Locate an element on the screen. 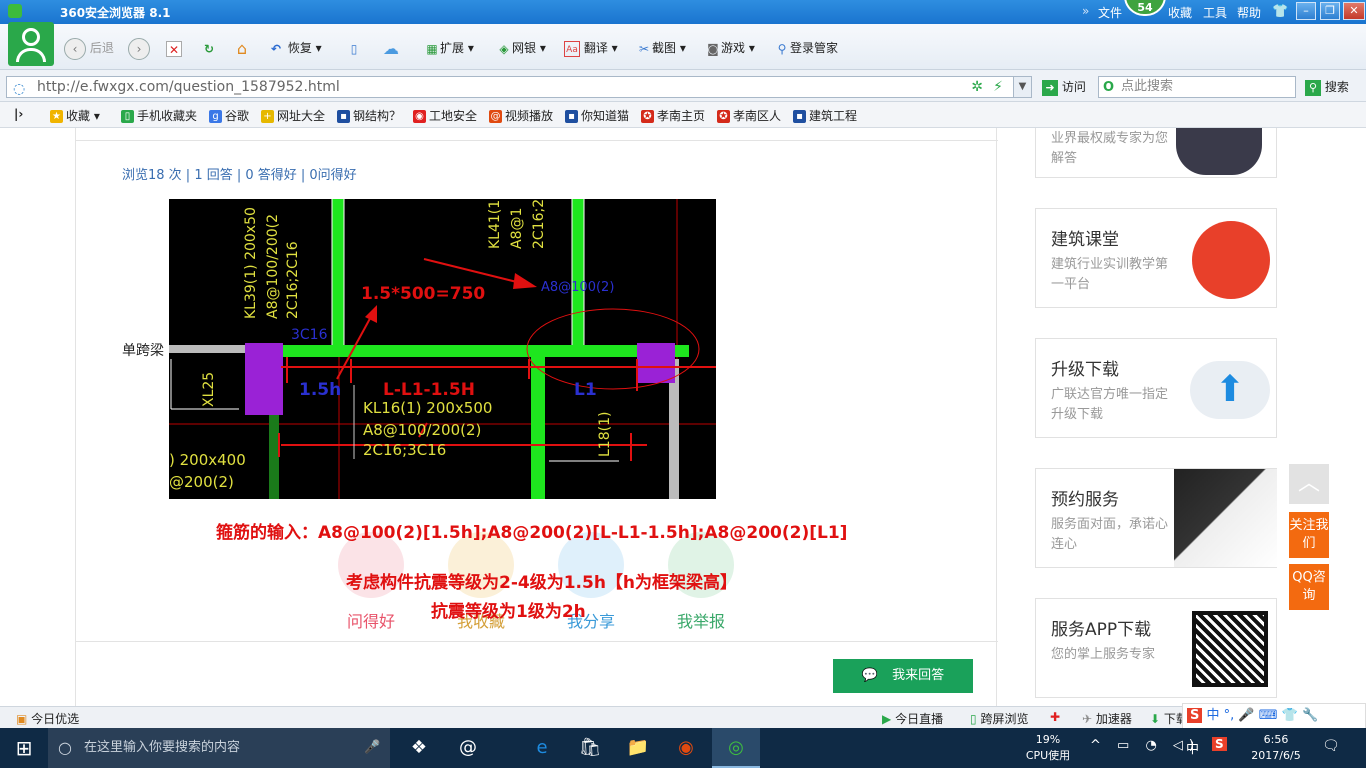 This screenshot has height=768, width=1366. bookmark-item: ▪ 钢结构？ is located at coordinates (369, 115).